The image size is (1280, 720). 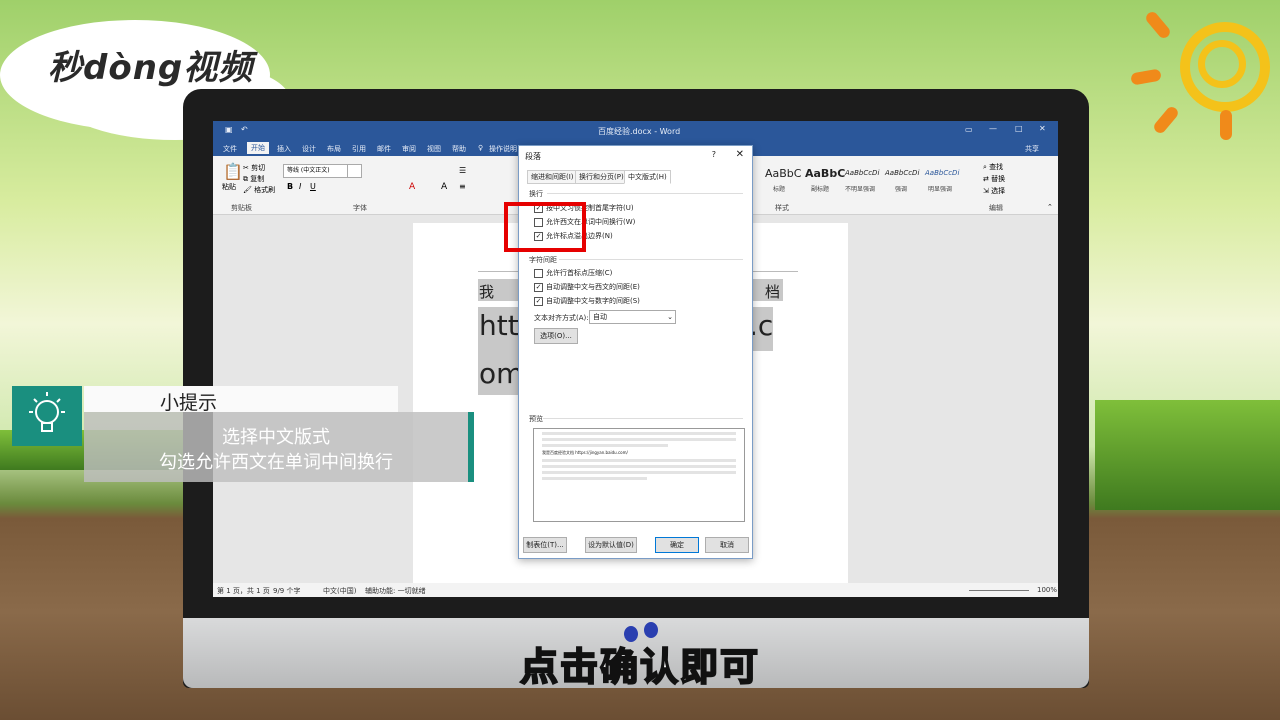 What do you see at coordinates (444, 187) in the screenshot?
I see `char-shading-button: A` at bounding box center [444, 187].